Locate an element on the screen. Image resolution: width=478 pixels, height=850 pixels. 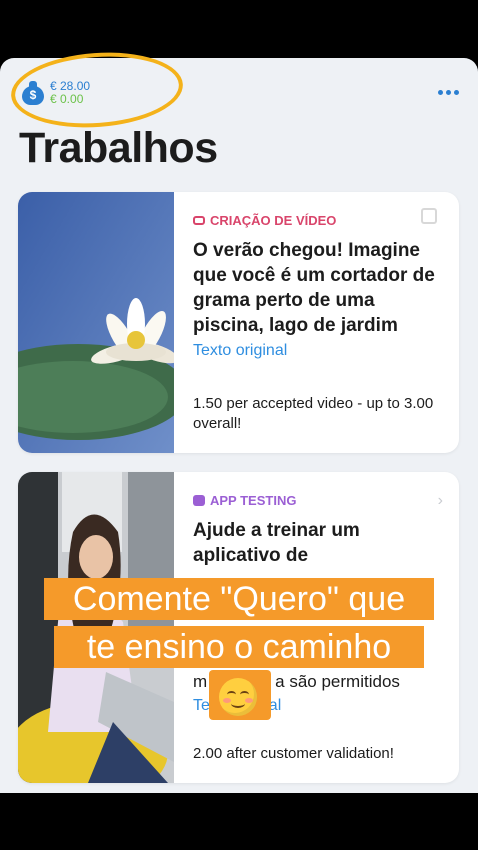
video-camera-icon is located at coordinates (199, 220).